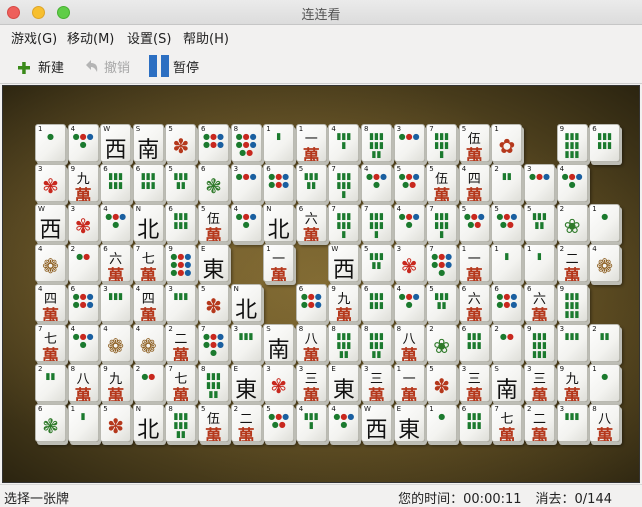 Image resolution: width=642 pixels, height=507 pixels. What do you see at coordinates (246, 423) in the screenshot?
I see `mahjong-tile: 2二萬` at bounding box center [246, 423].